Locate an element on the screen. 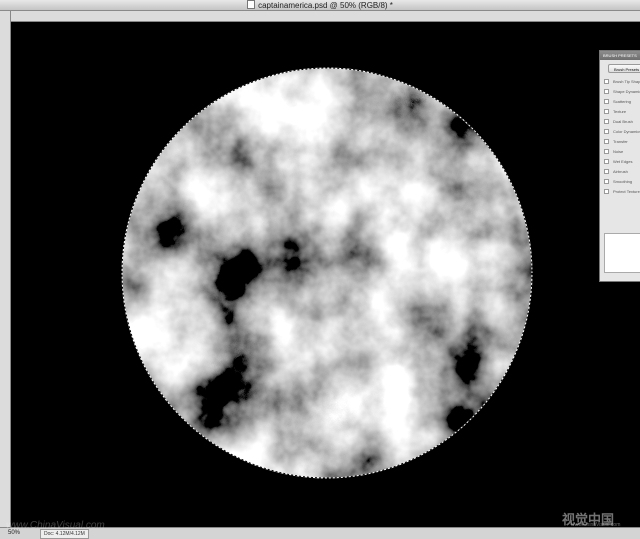  brush-option-row: Transfer is located at coordinates (620, 141).